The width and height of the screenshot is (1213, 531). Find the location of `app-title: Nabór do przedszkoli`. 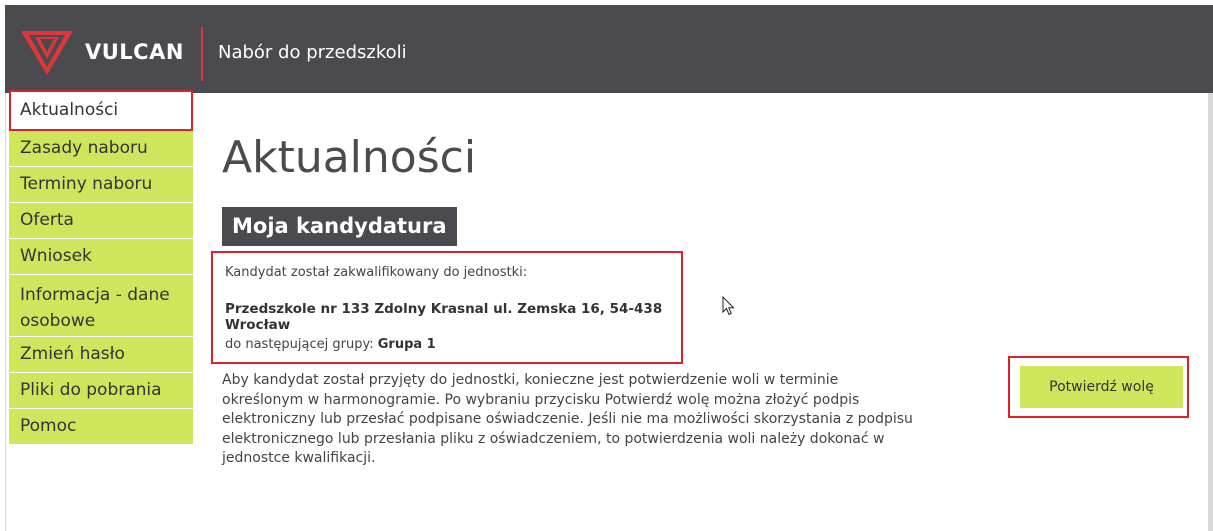

app-title: Nabór do przedszkoli is located at coordinates (312, 52).